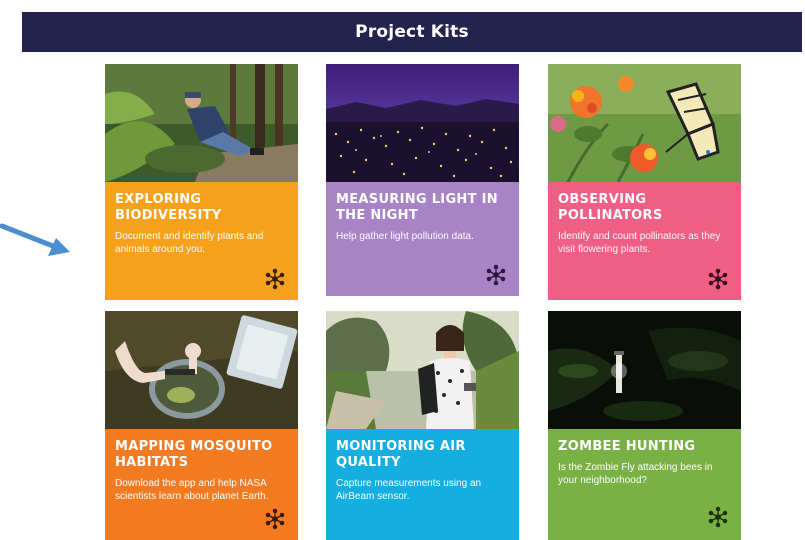  What do you see at coordinates (422, 370) in the screenshot?
I see `kit-photo-airbeam` at bounding box center [422, 370].